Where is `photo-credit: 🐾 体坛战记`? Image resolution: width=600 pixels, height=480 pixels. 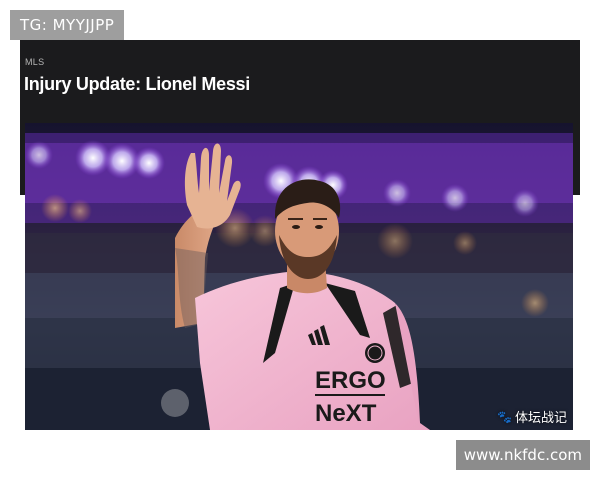 photo-credit: 🐾 体坛战记 is located at coordinates (532, 417).